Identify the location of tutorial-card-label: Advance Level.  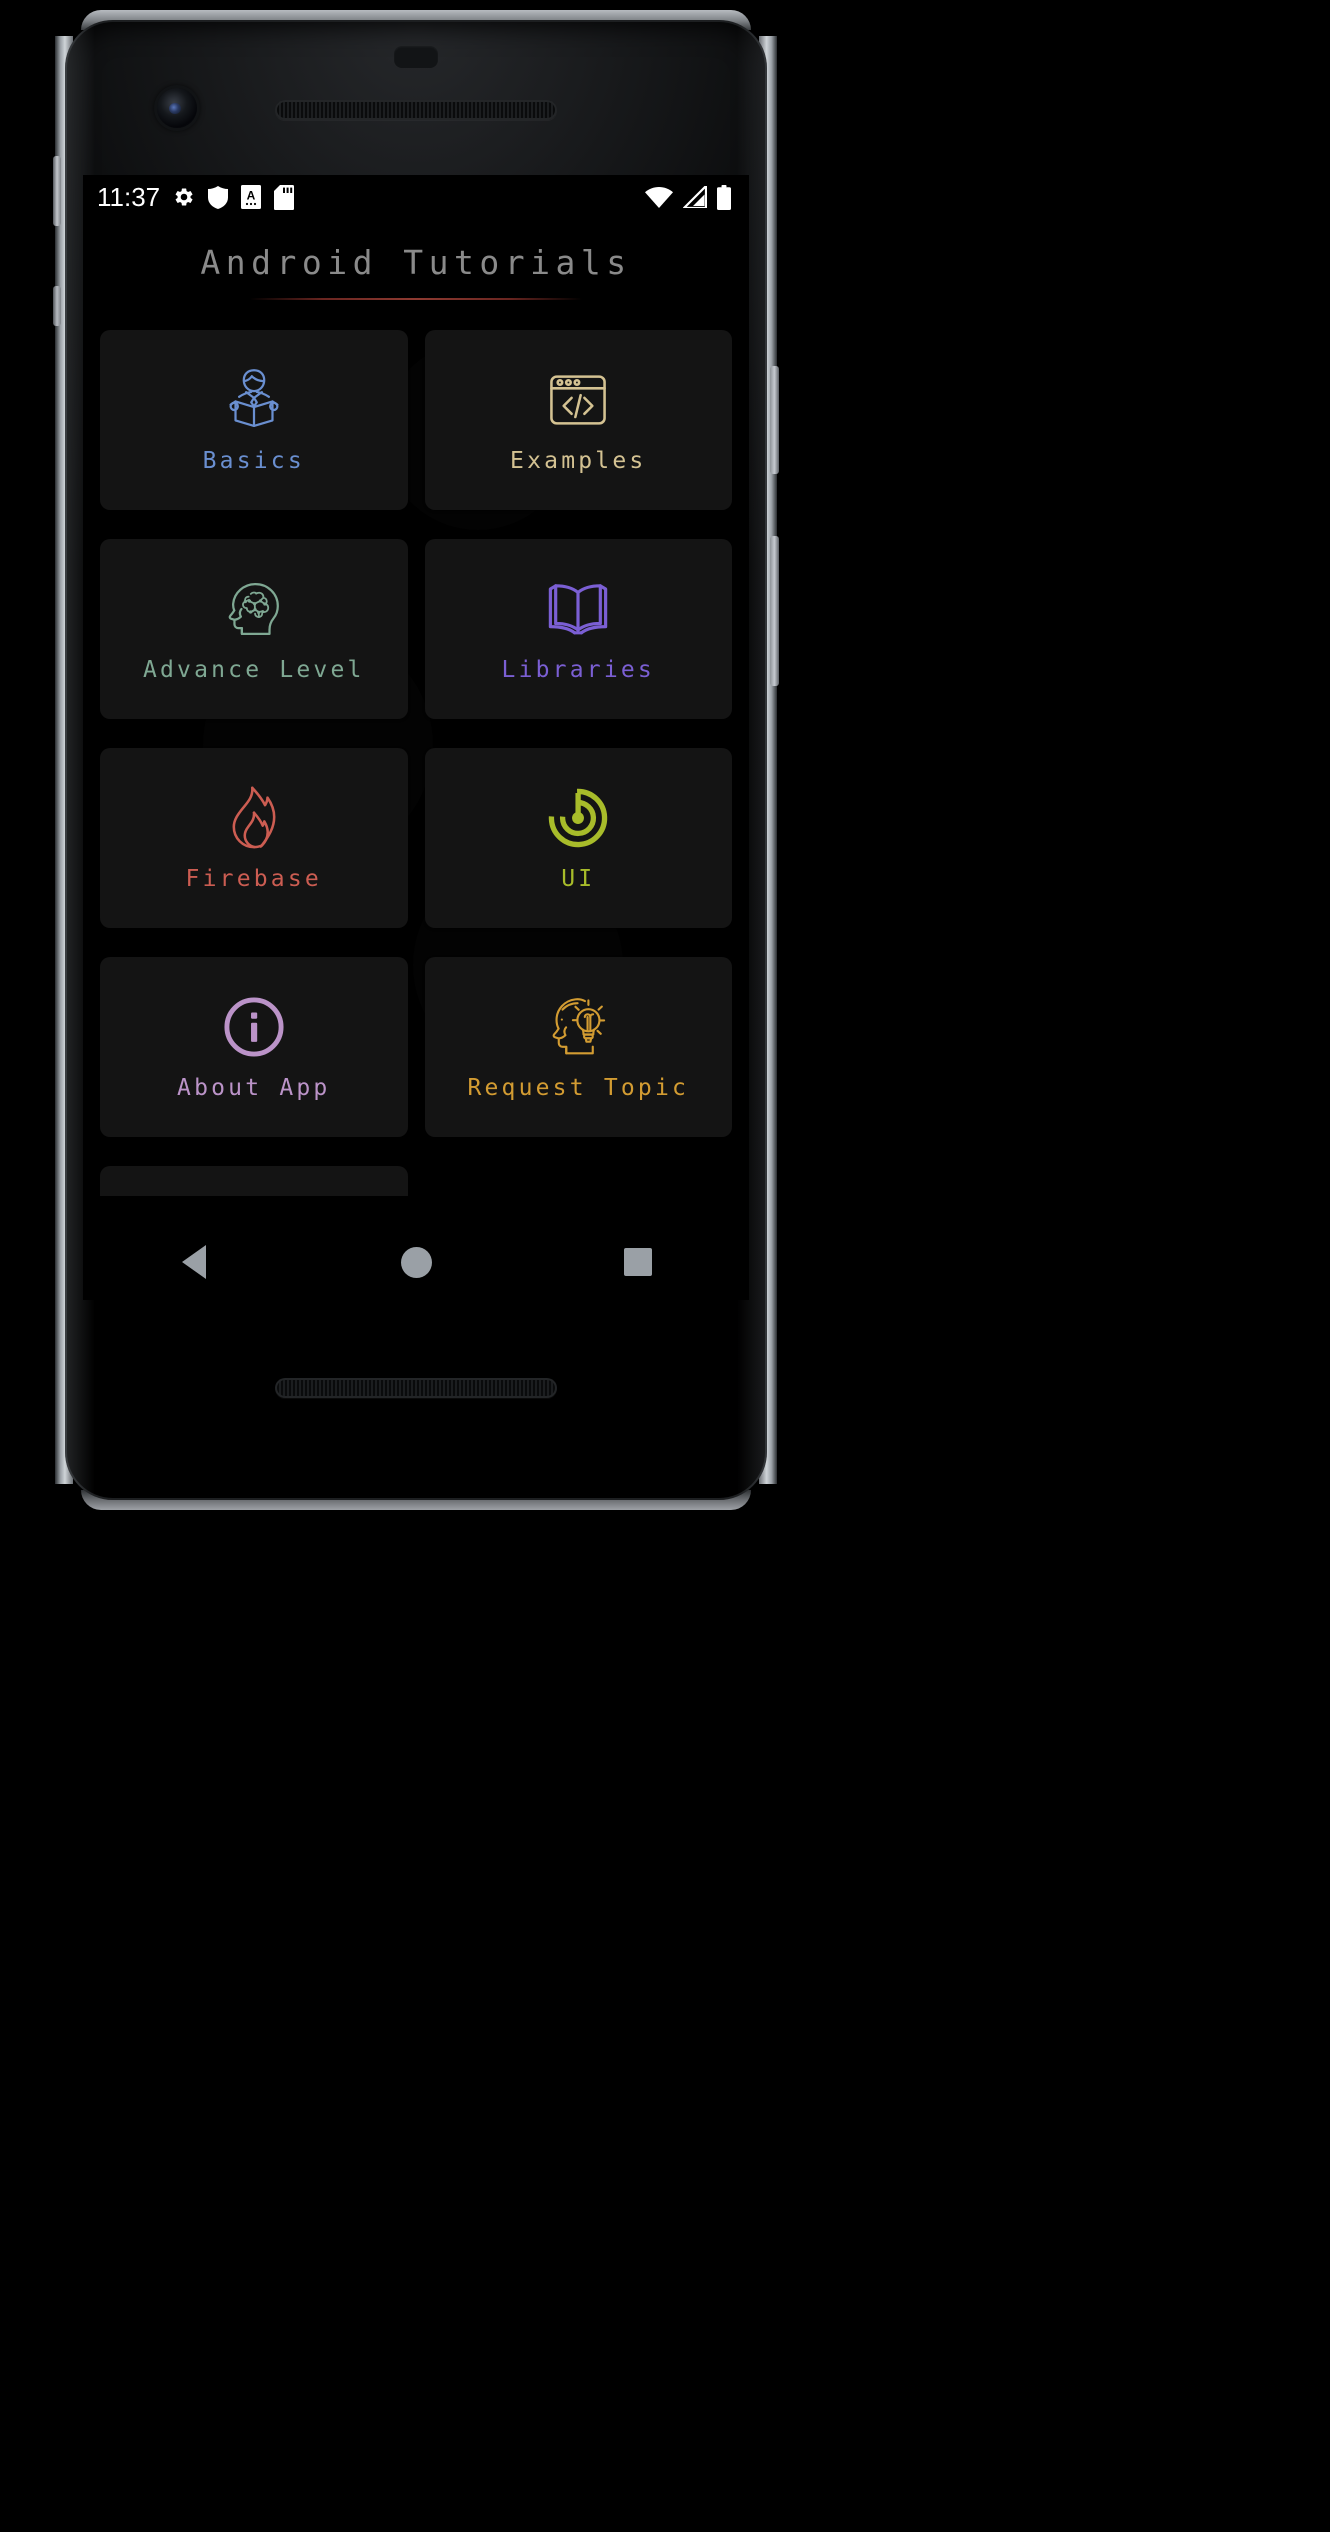
(253, 670).